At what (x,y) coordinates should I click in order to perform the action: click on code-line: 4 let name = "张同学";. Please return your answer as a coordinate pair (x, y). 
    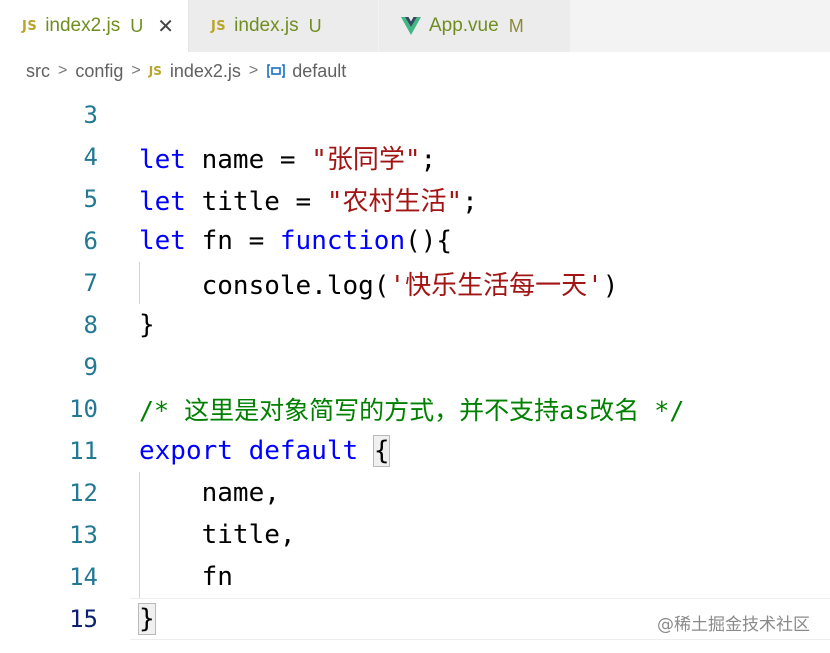
    Looking at the image, I should click on (415, 157).